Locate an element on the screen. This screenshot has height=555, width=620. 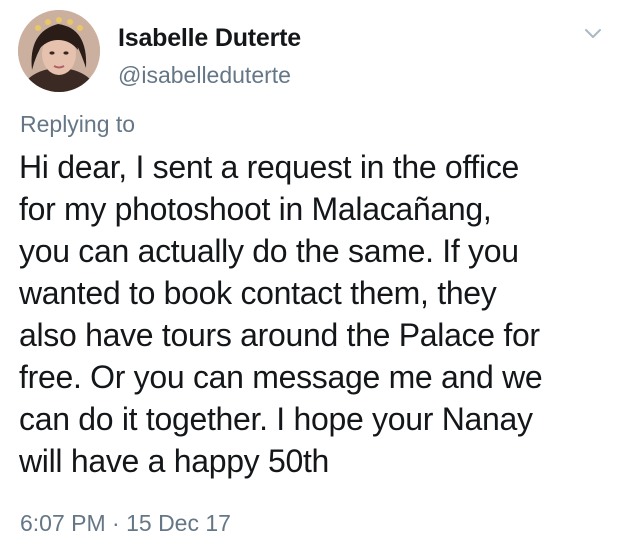
avatar is located at coordinates (59, 51).